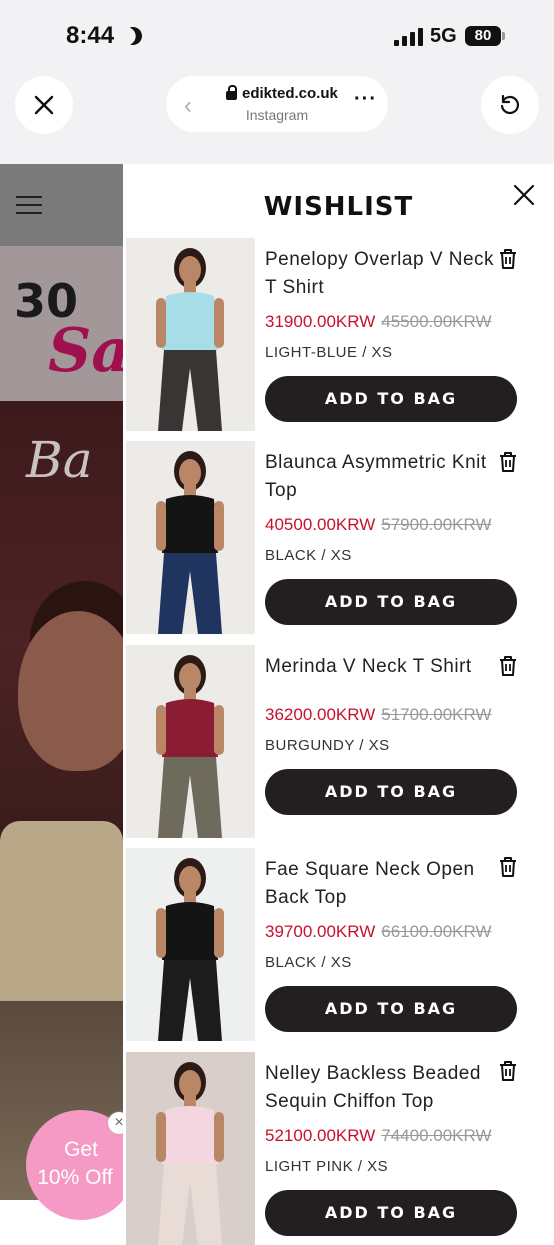  Describe the element at coordinates (436, 321) in the screenshot. I see `original-price: 45500.00KRW` at that location.